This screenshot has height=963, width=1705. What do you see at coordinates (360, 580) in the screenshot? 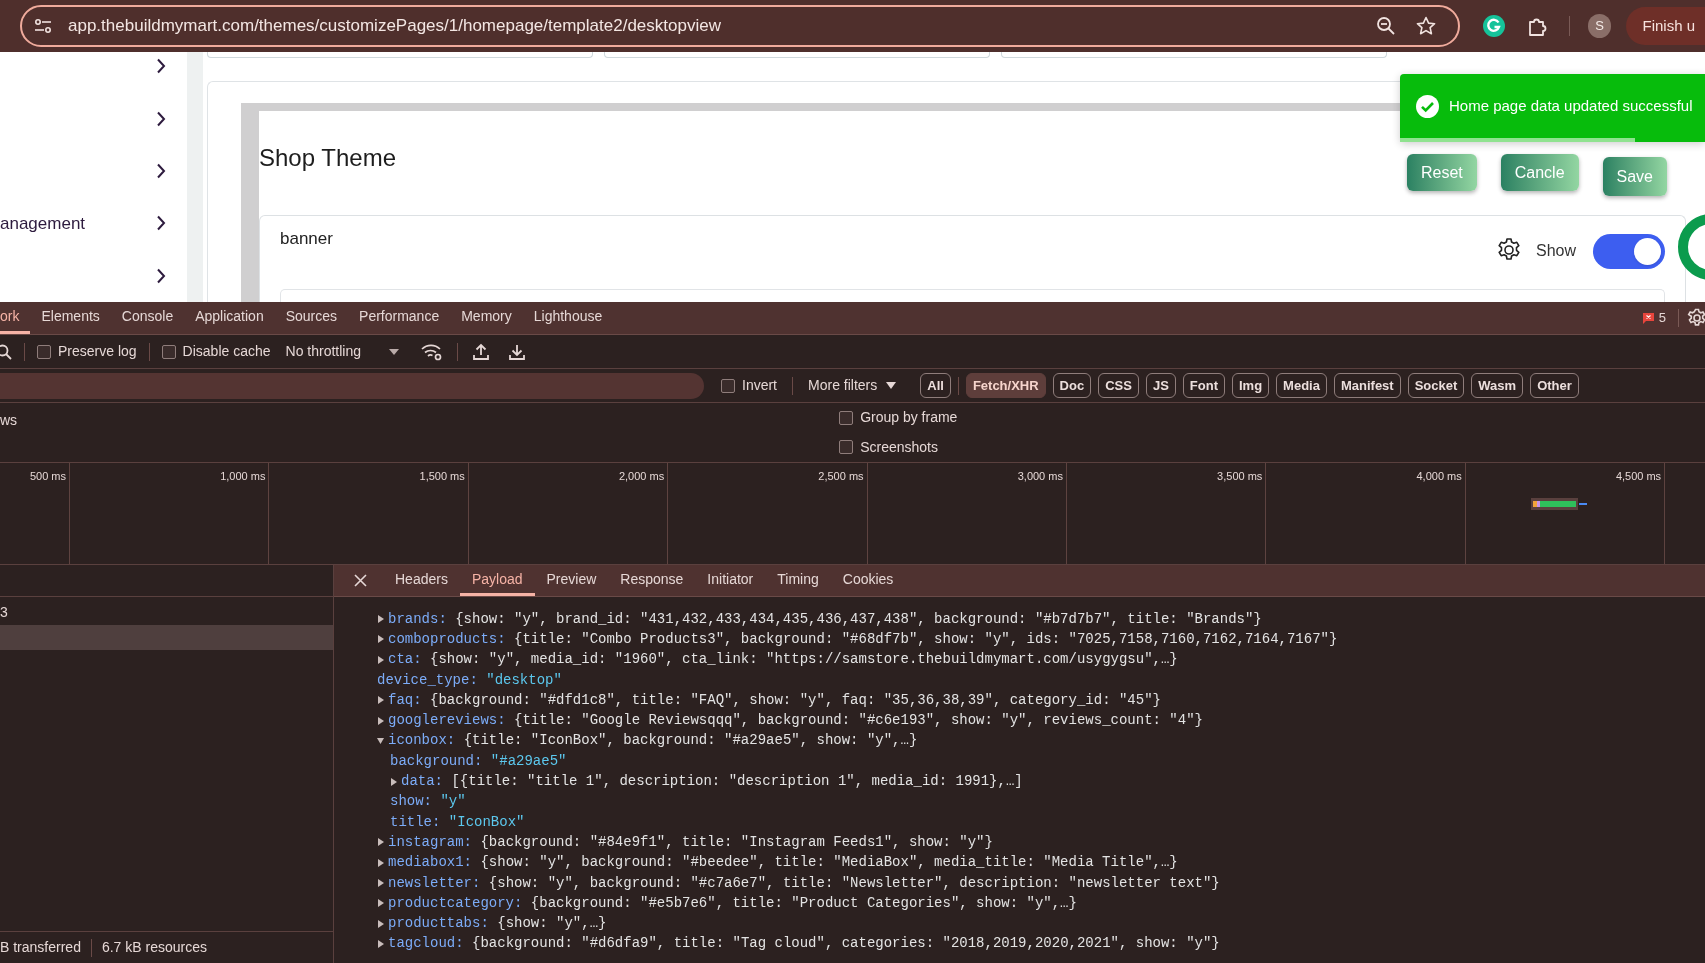
I see `close-icon` at bounding box center [360, 580].